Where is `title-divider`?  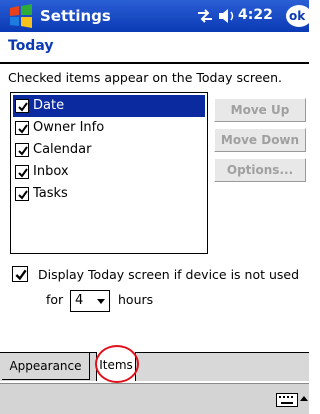
title-divider is located at coordinates (154, 63).